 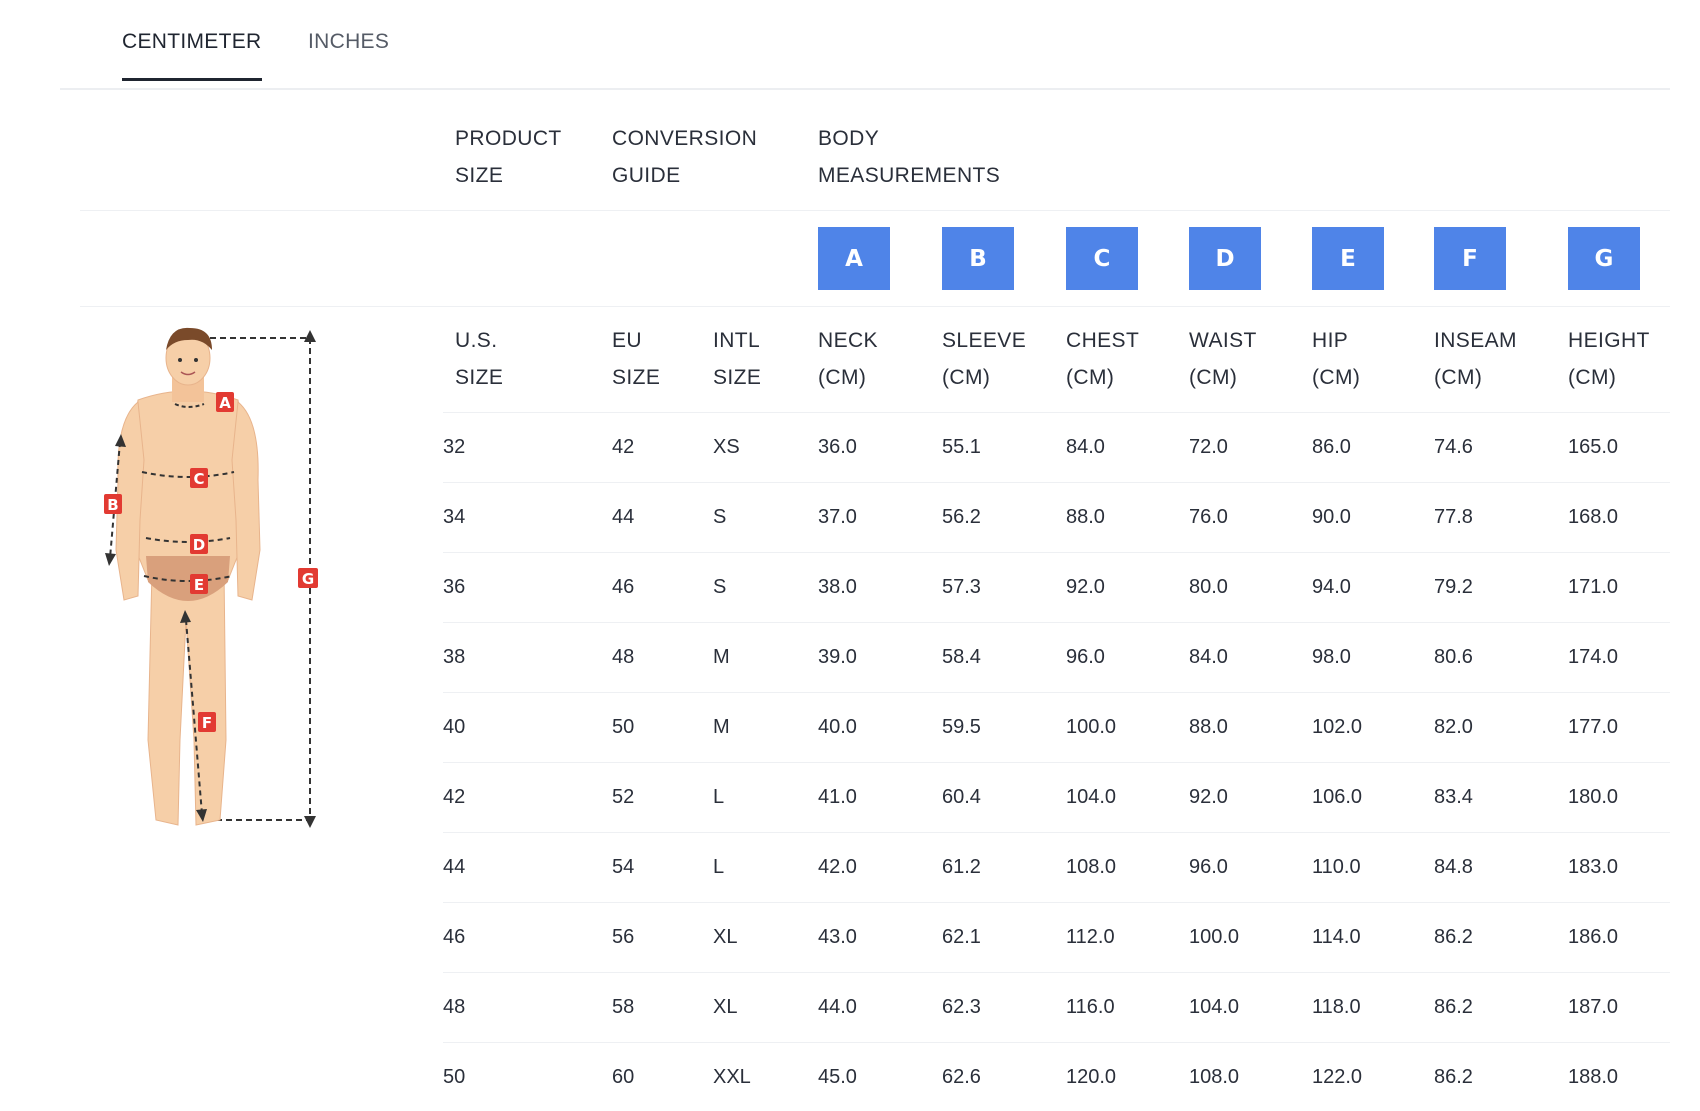 What do you see at coordinates (508, 138) in the screenshot?
I see `group-header-line: PRODUCT` at bounding box center [508, 138].